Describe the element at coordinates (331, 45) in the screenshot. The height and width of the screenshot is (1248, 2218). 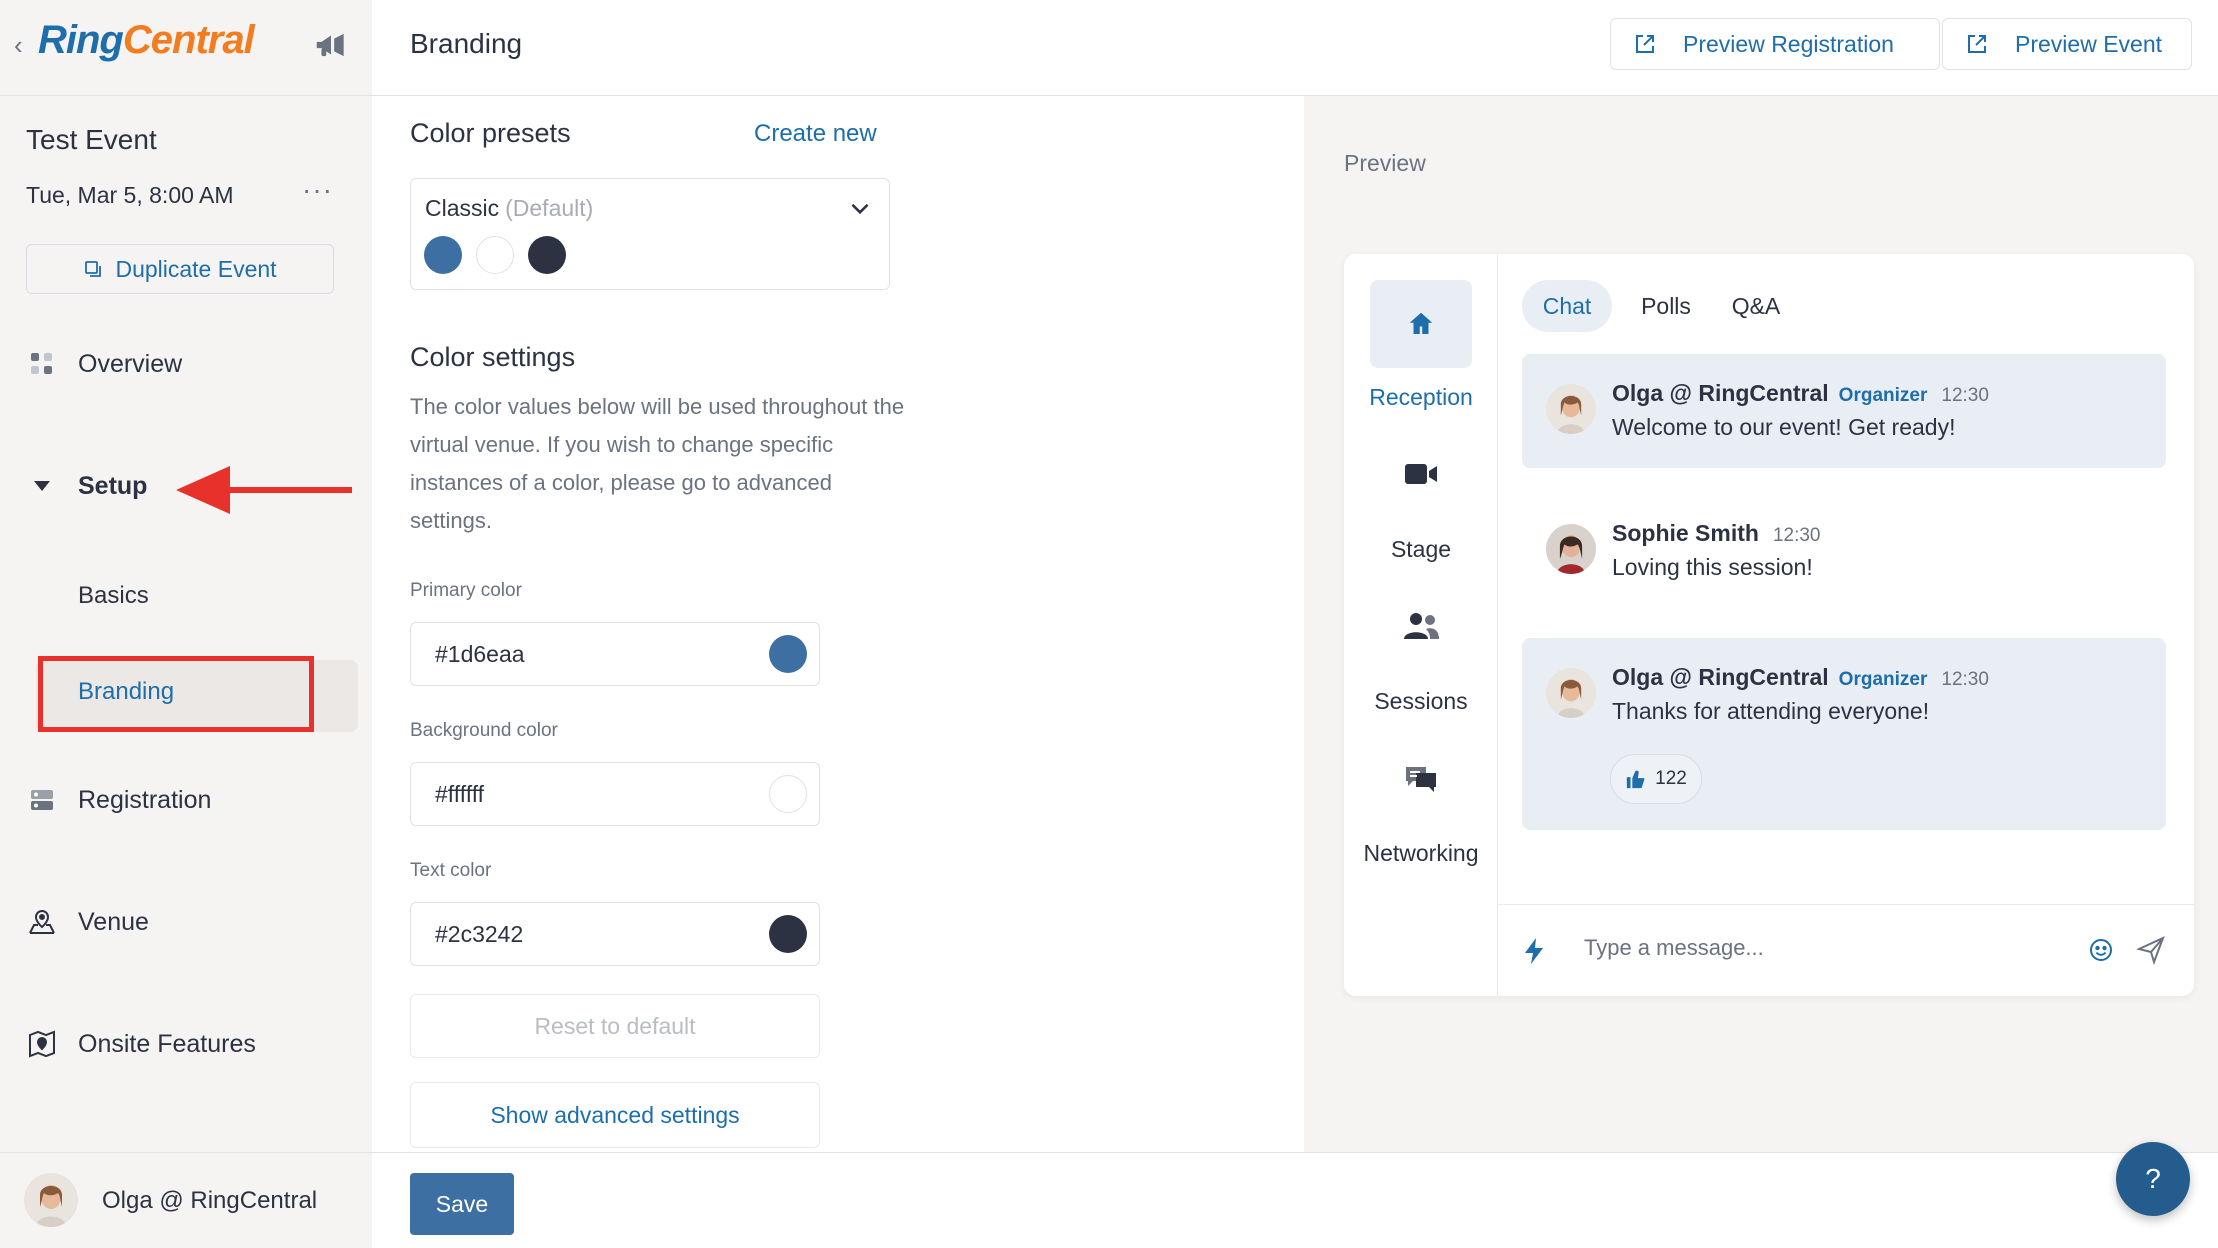
I see `megaphone-icon` at that location.